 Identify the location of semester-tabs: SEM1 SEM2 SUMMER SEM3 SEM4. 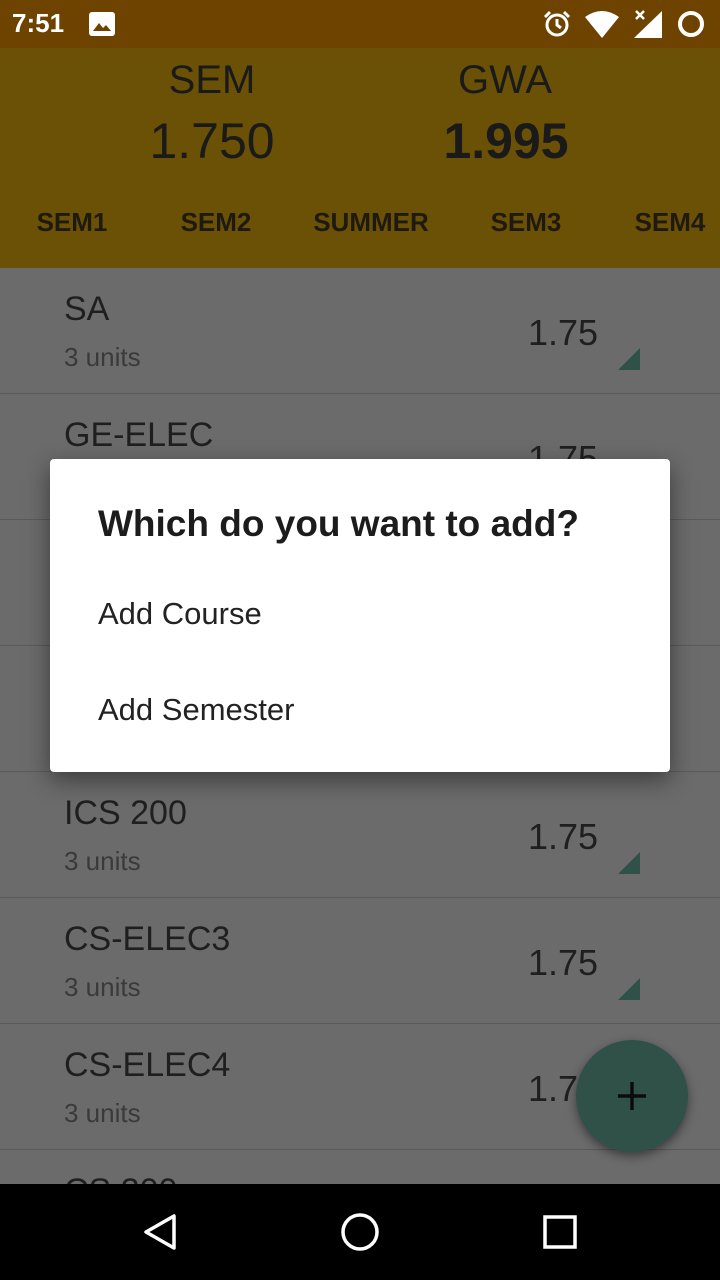
(360, 234).